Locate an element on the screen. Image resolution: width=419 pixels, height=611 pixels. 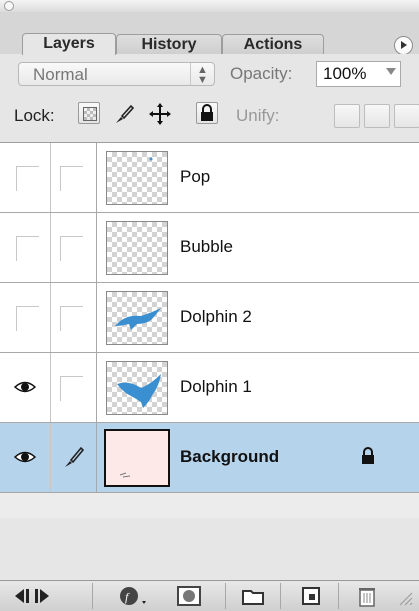
layer-name: Bubble is located at coordinates (206, 246).